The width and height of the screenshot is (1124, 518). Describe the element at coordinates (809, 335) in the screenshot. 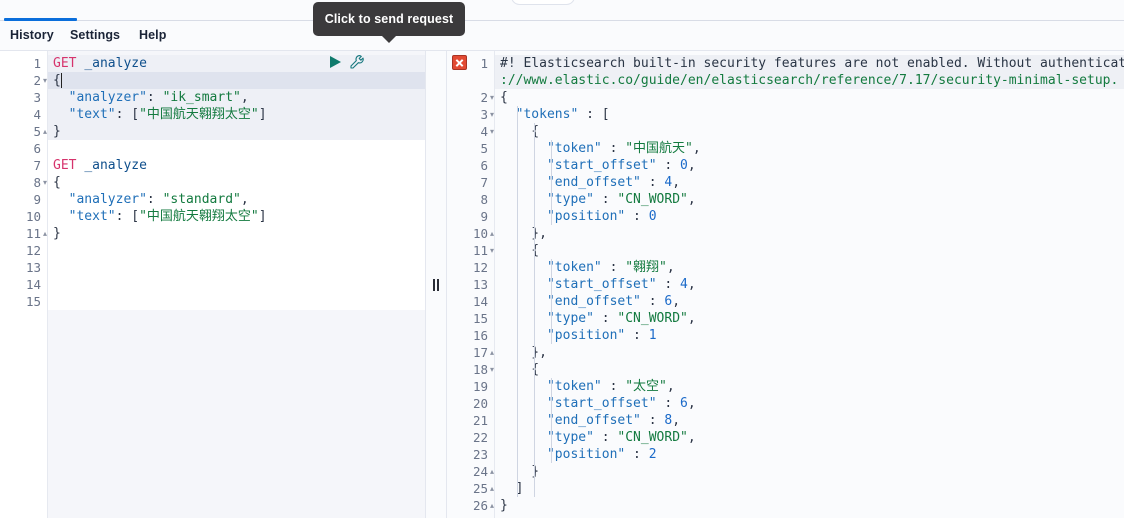

I see `code-line: "position" : 1` at that location.